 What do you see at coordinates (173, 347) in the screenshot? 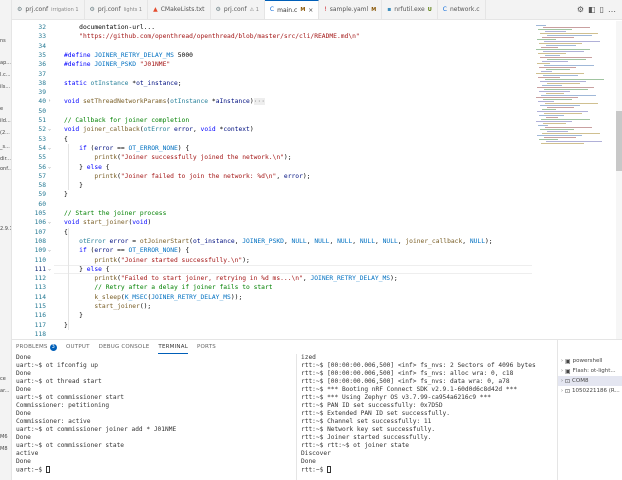
I see `panel-tab-terminal: TERMINAL` at bounding box center [173, 347].